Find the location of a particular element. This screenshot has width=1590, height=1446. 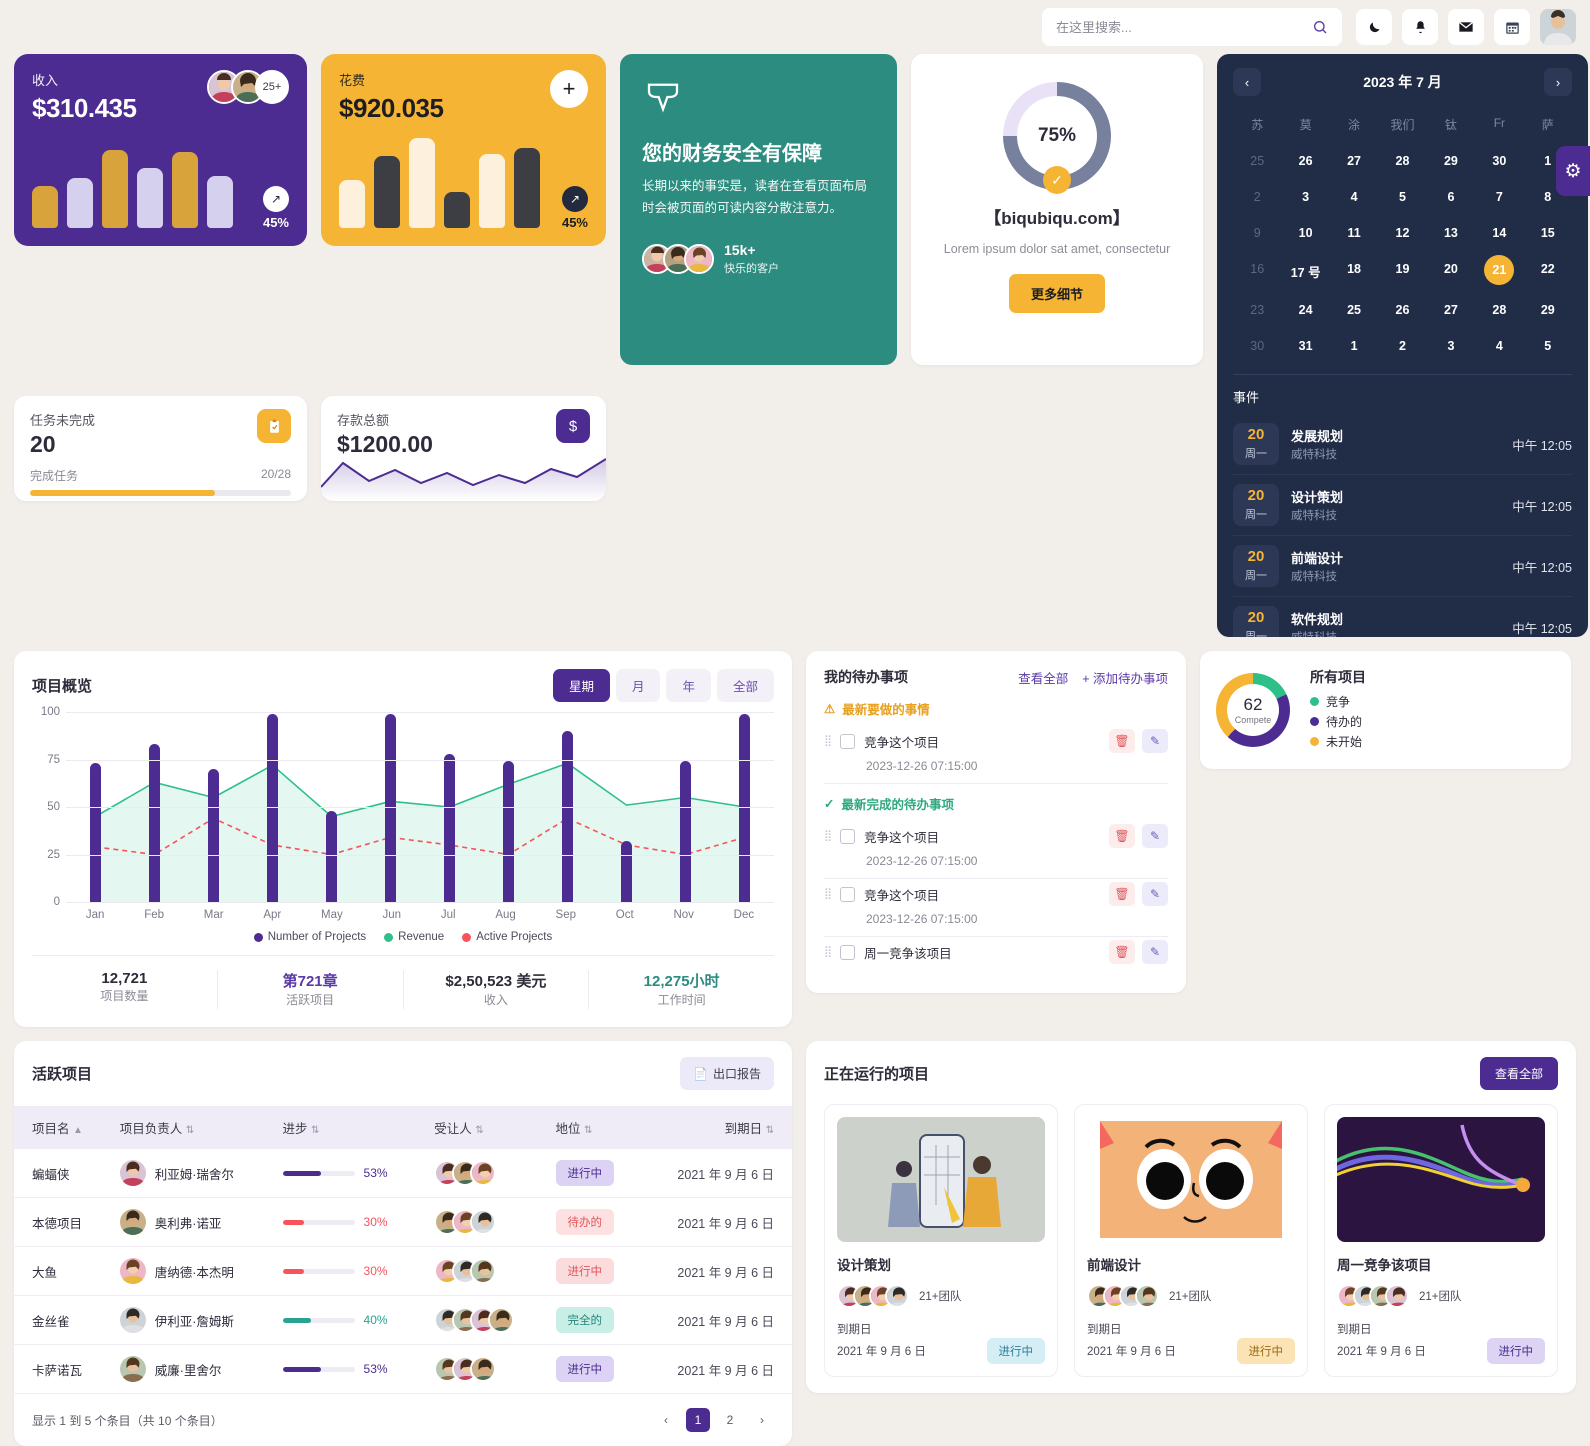

table-column-5: 到期日 ⇅ is located at coordinates (716, 1127).